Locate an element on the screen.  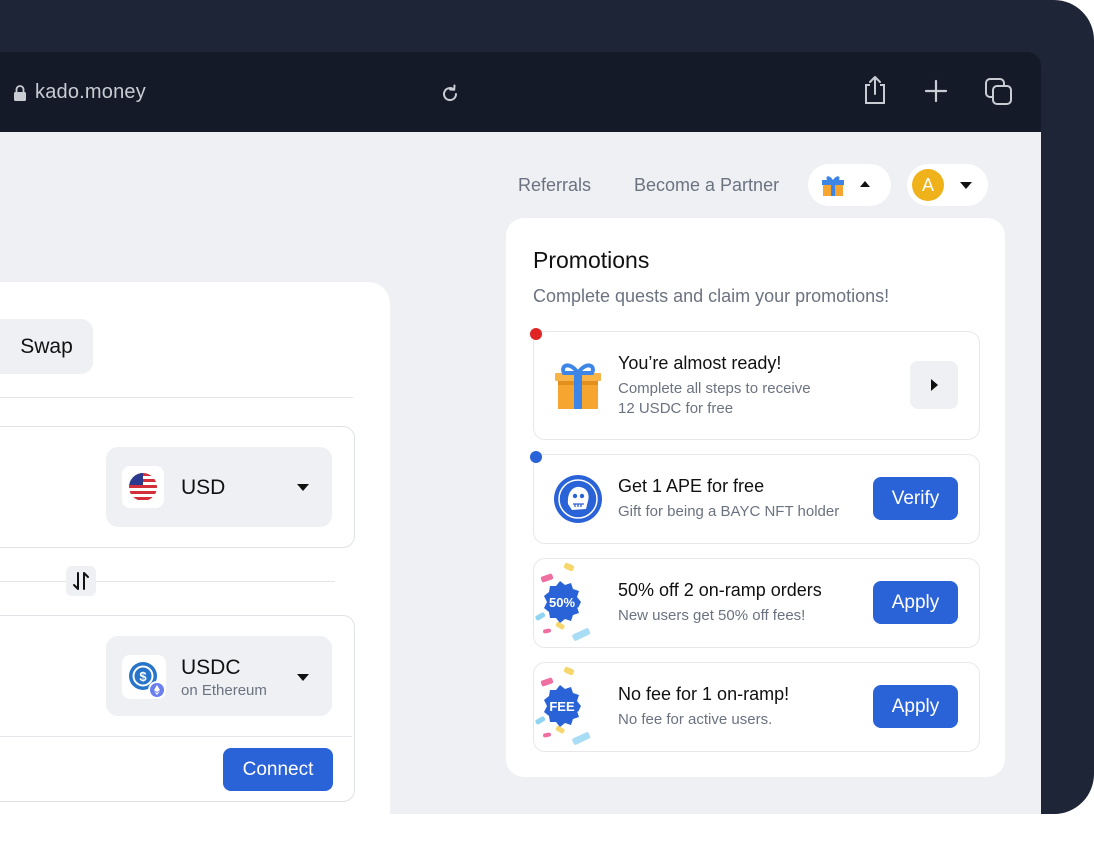
promo-desc: No fee for active users. is located at coordinates (695, 719).